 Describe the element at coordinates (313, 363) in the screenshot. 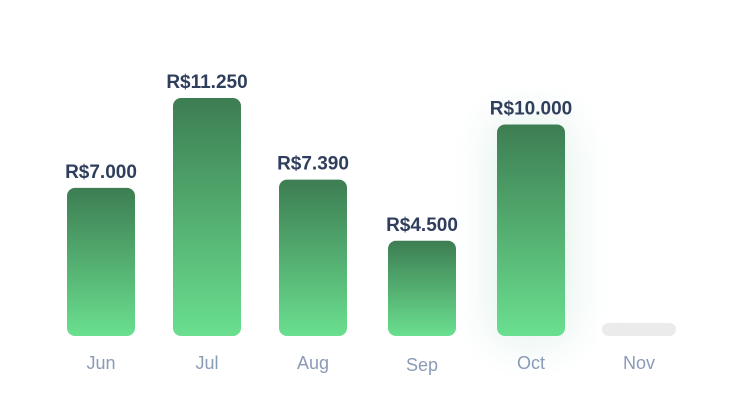

I see `tick-label-aug: Aug` at that location.